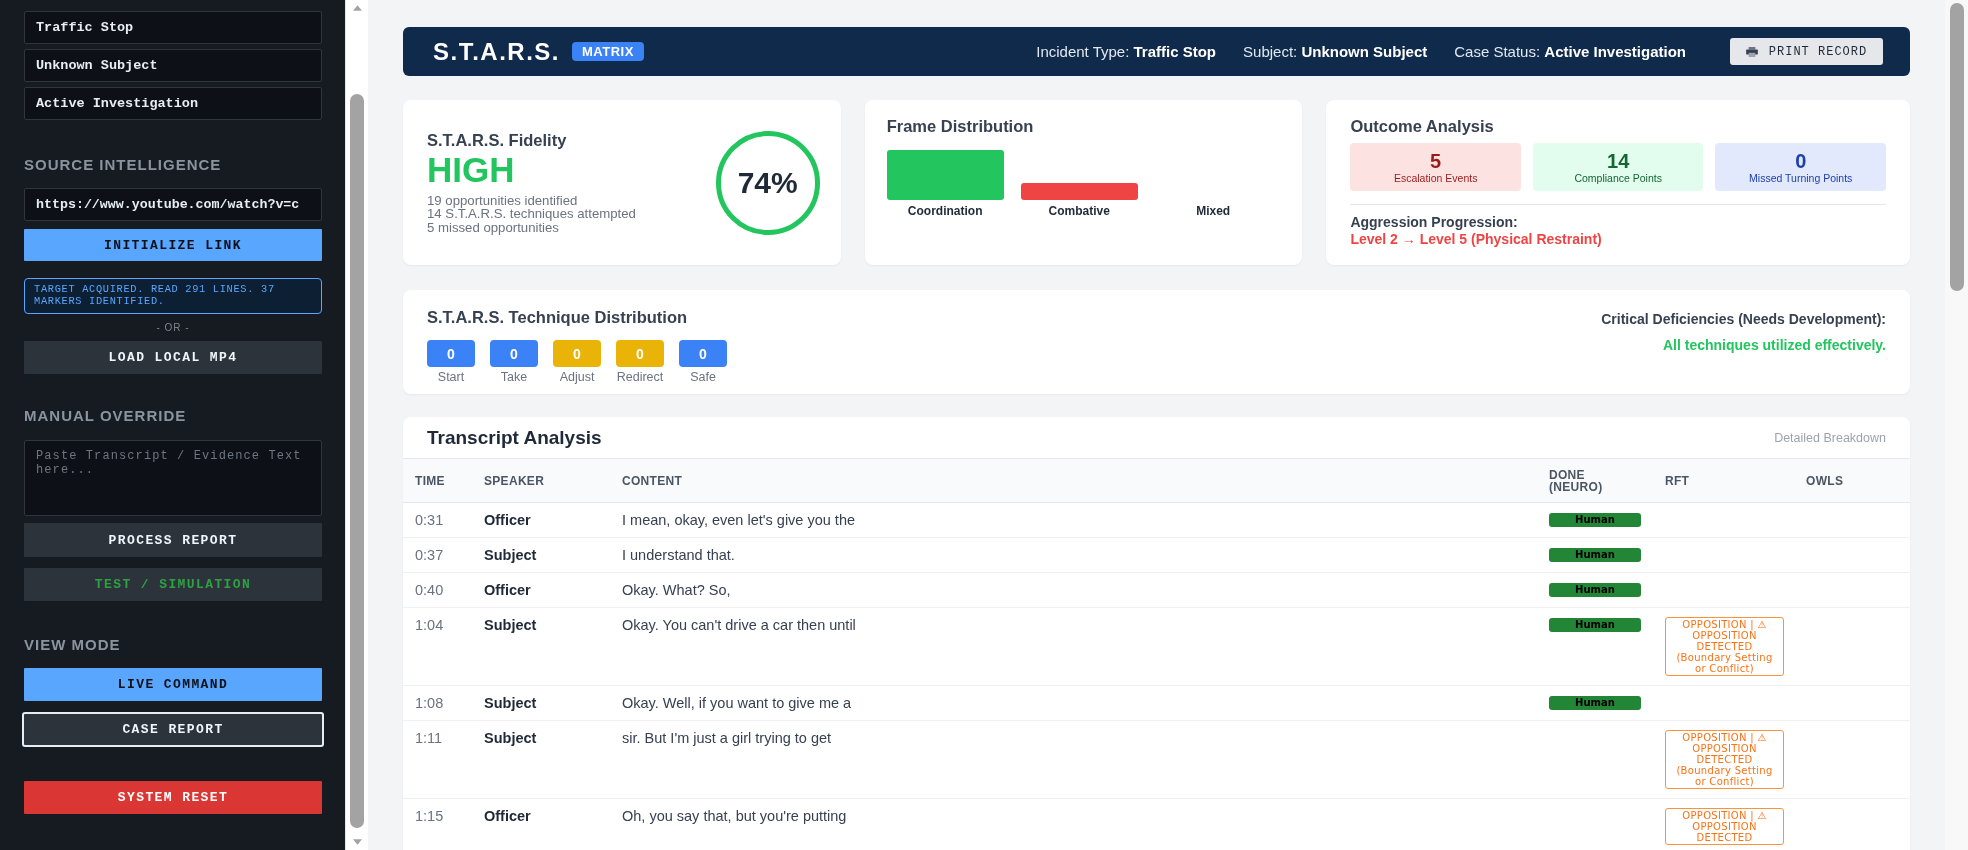 This screenshot has width=1968, height=850. What do you see at coordinates (739, 625) in the screenshot?
I see `content-cell: Okay. You can't drive a car then until` at bounding box center [739, 625].